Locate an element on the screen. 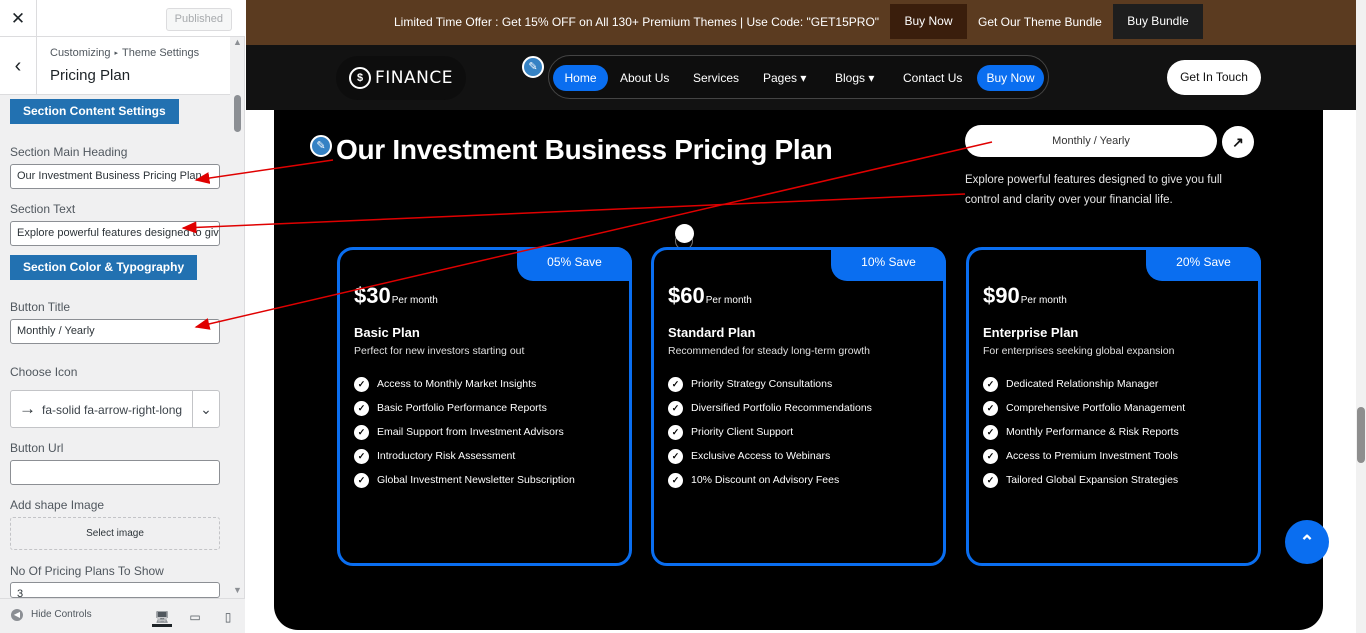 The image size is (1366, 633). shape-image-label: Add shape Image is located at coordinates (57, 505).